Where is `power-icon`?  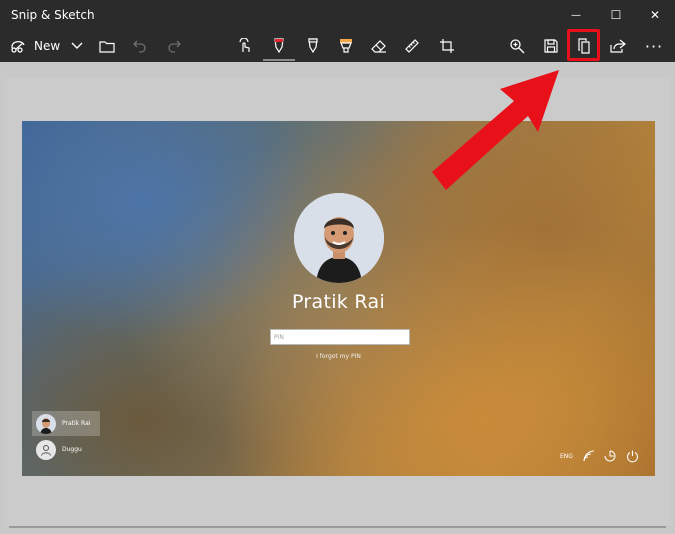 power-icon is located at coordinates (632, 456).